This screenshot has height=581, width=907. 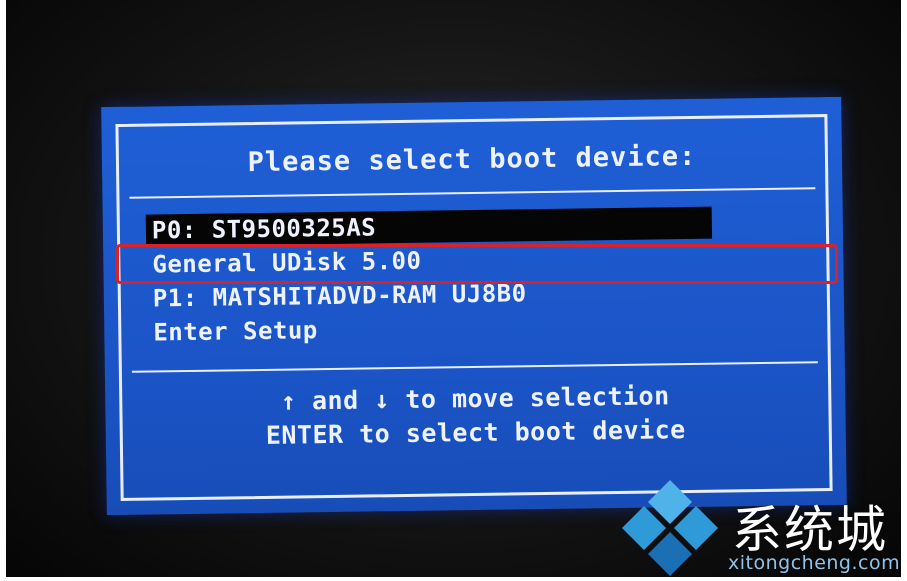 I want to click on diamond-logo-icon, so click(x=670, y=528).